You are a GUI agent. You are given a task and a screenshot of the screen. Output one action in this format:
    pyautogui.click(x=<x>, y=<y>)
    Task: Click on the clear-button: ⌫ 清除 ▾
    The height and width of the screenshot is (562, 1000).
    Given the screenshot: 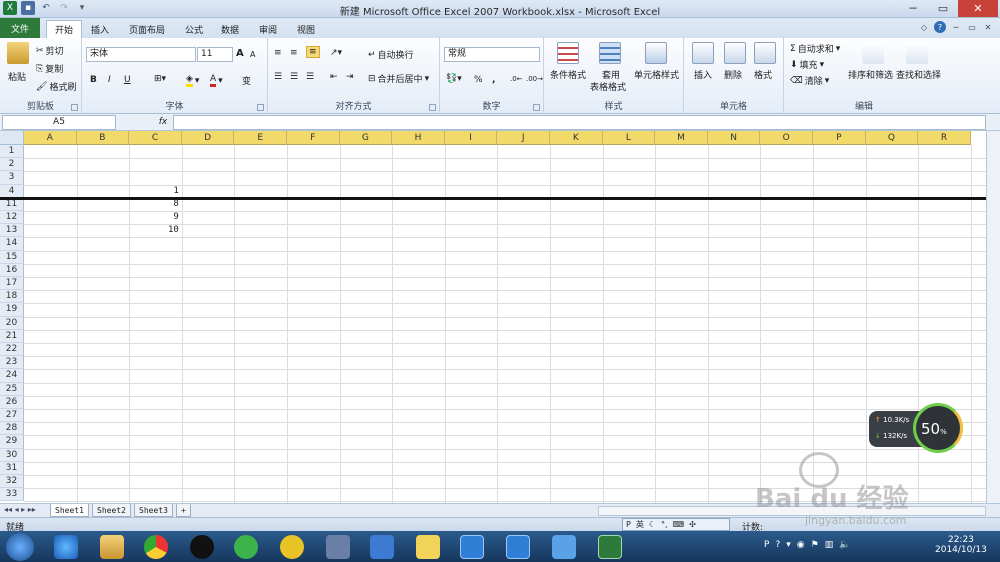 What is the action you would take?
    pyautogui.click(x=809, y=81)
    